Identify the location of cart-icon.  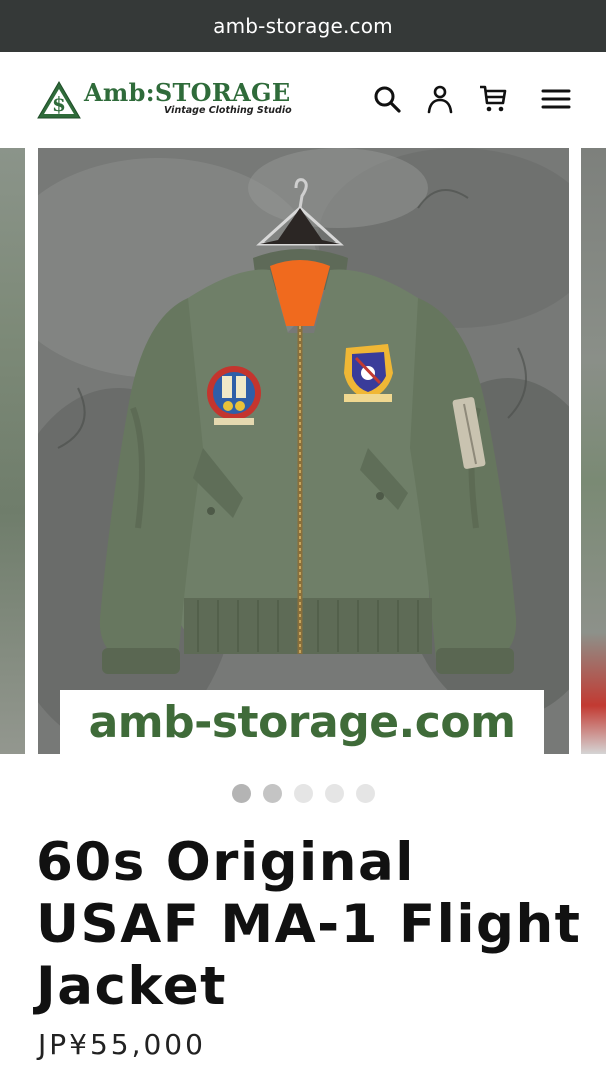
(493, 98).